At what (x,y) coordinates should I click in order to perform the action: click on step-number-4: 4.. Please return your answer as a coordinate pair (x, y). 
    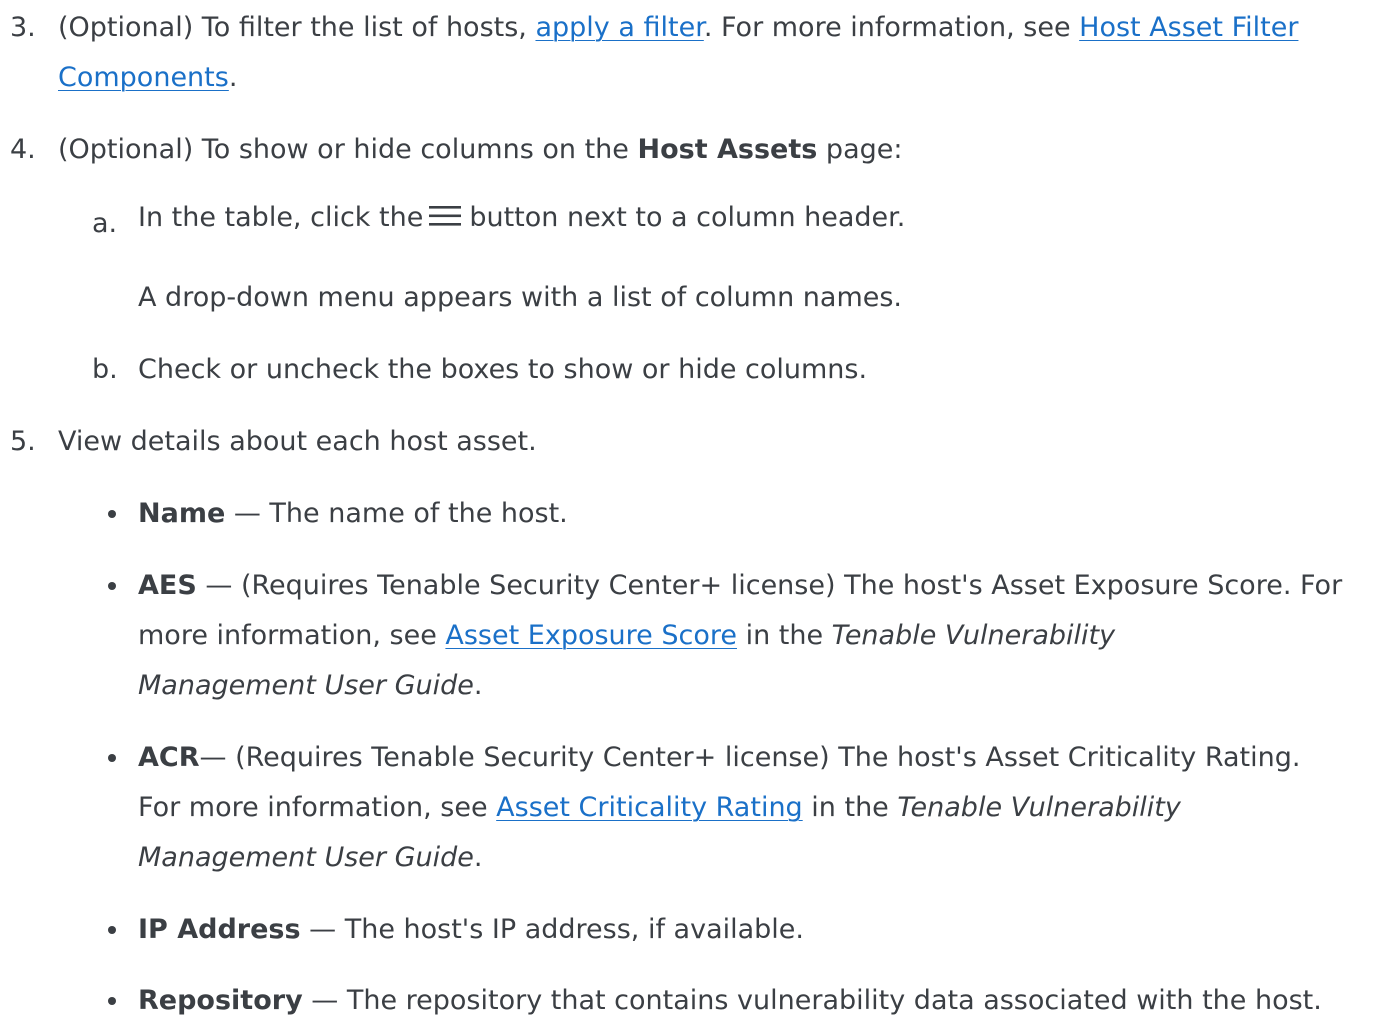
    Looking at the image, I should click on (23, 149).